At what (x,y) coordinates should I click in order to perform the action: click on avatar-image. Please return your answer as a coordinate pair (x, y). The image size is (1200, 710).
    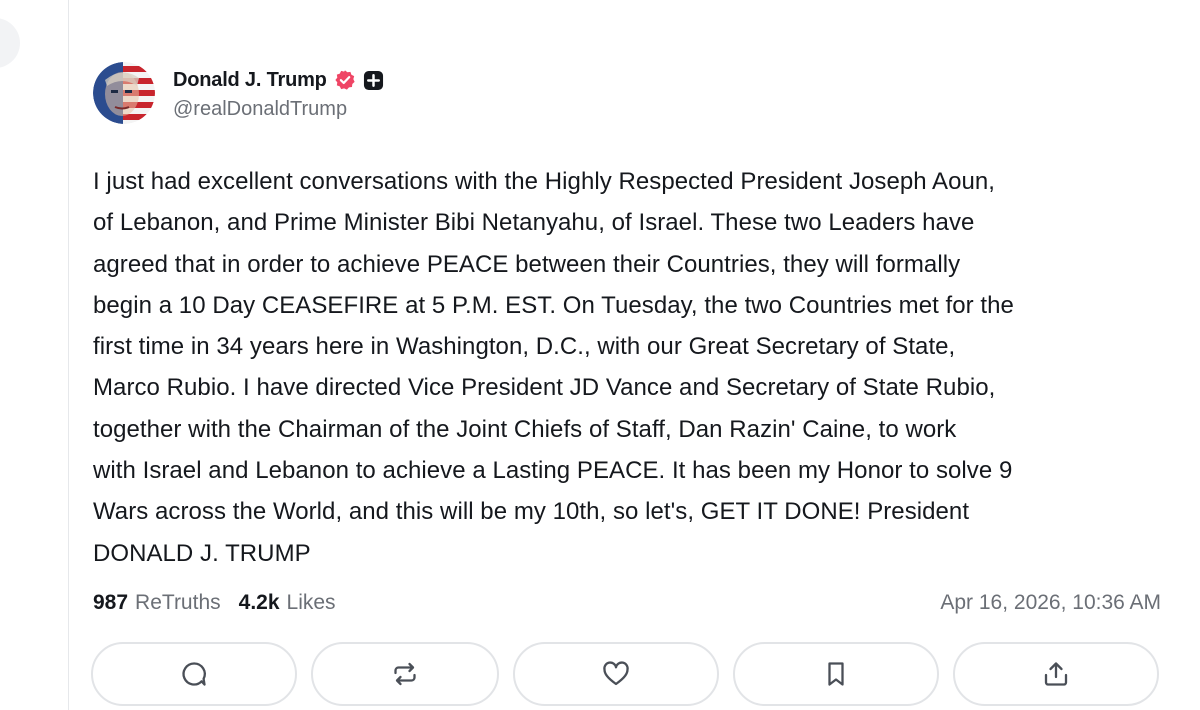
    Looking at the image, I should click on (124, 93).